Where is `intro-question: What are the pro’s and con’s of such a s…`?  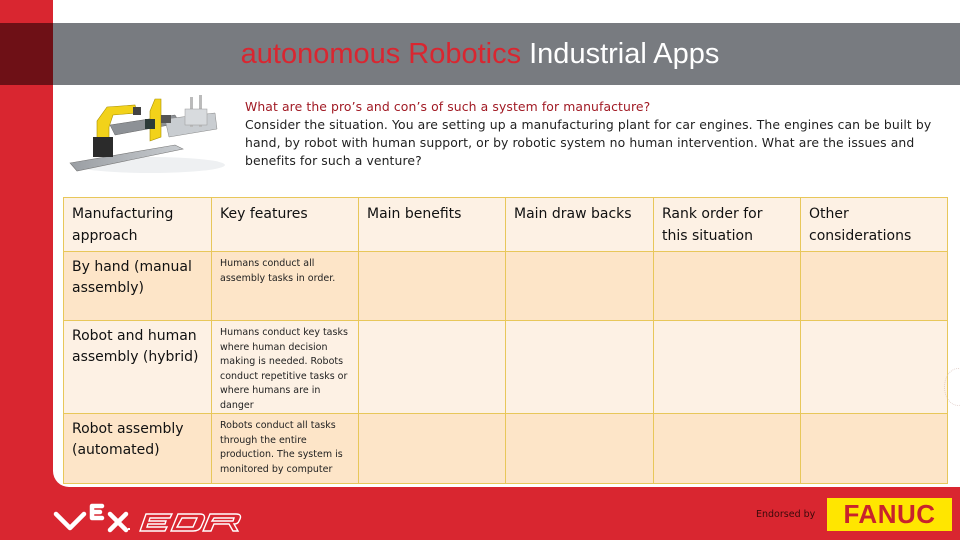 intro-question: What are the pro’s and con’s of such a s… is located at coordinates (448, 106).